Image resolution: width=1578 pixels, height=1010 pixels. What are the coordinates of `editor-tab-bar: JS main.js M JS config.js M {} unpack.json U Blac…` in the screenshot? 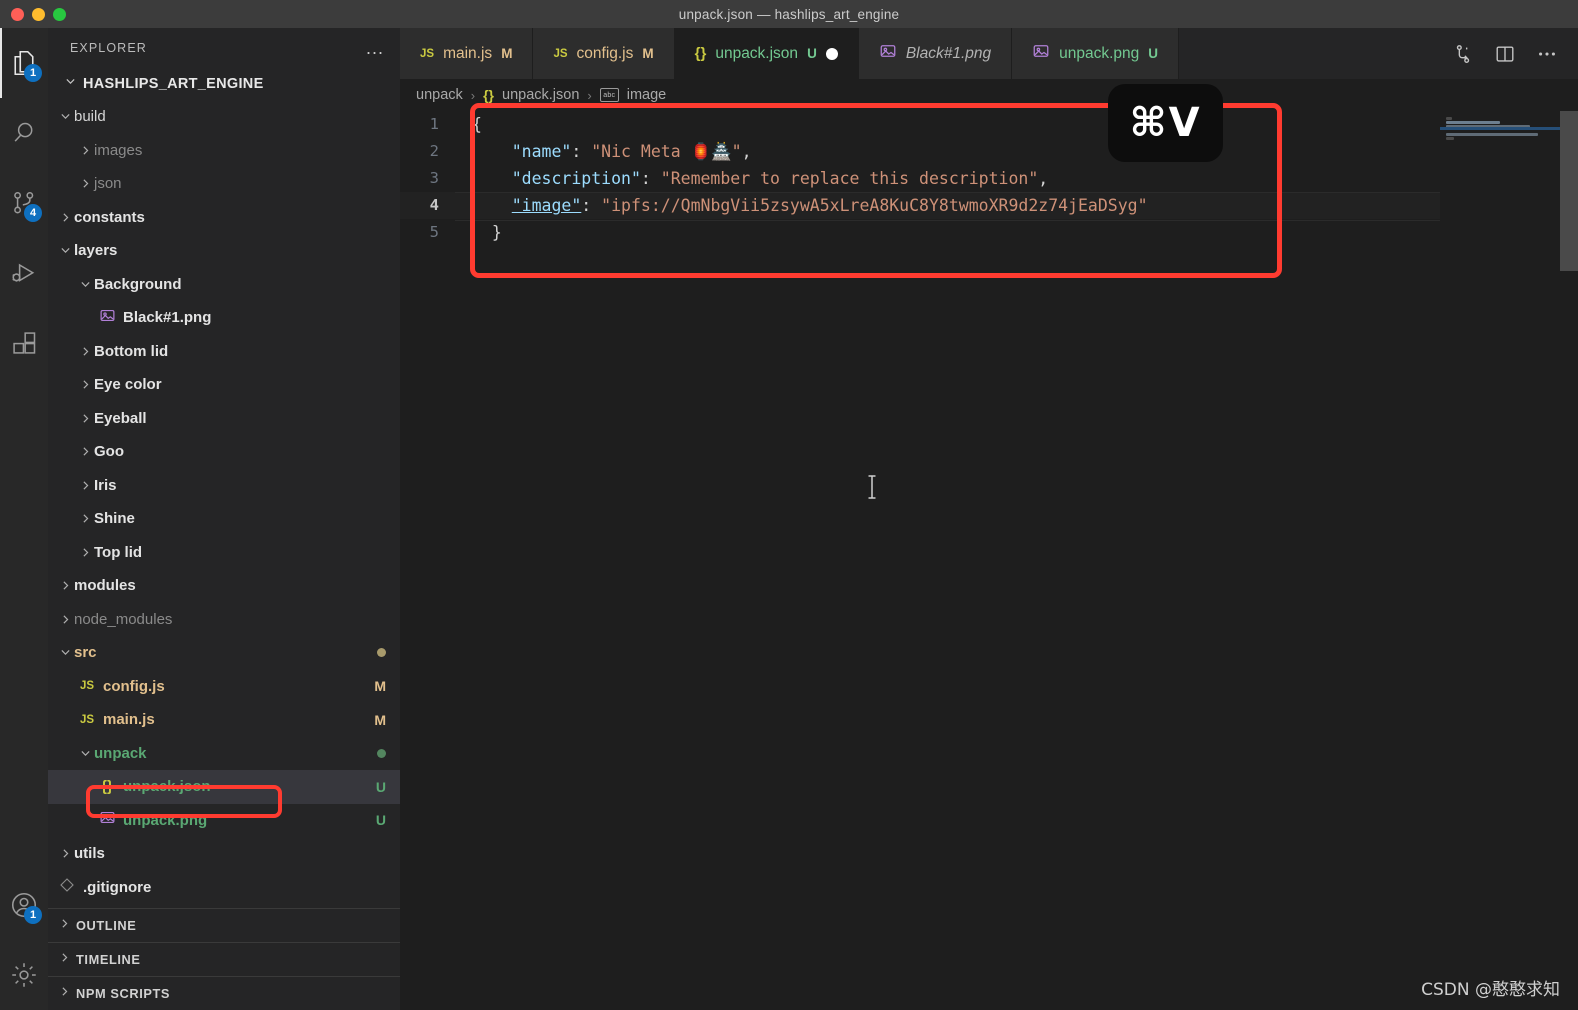 It's located at (989, 53).